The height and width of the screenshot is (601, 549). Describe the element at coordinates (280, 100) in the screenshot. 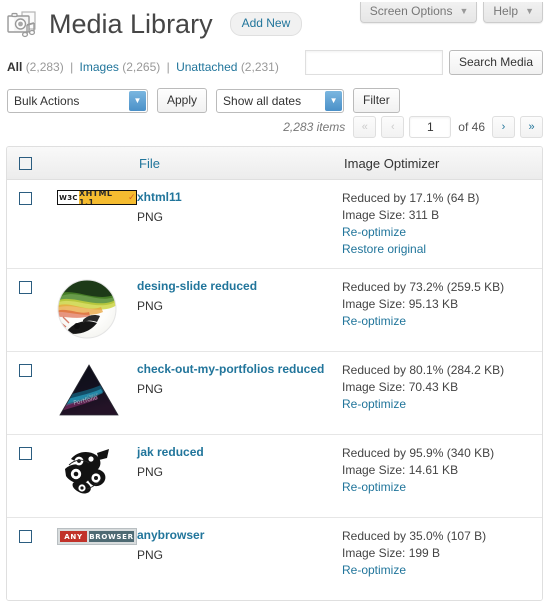

I see `date-filter-select: Show all dates ▼` at that location.